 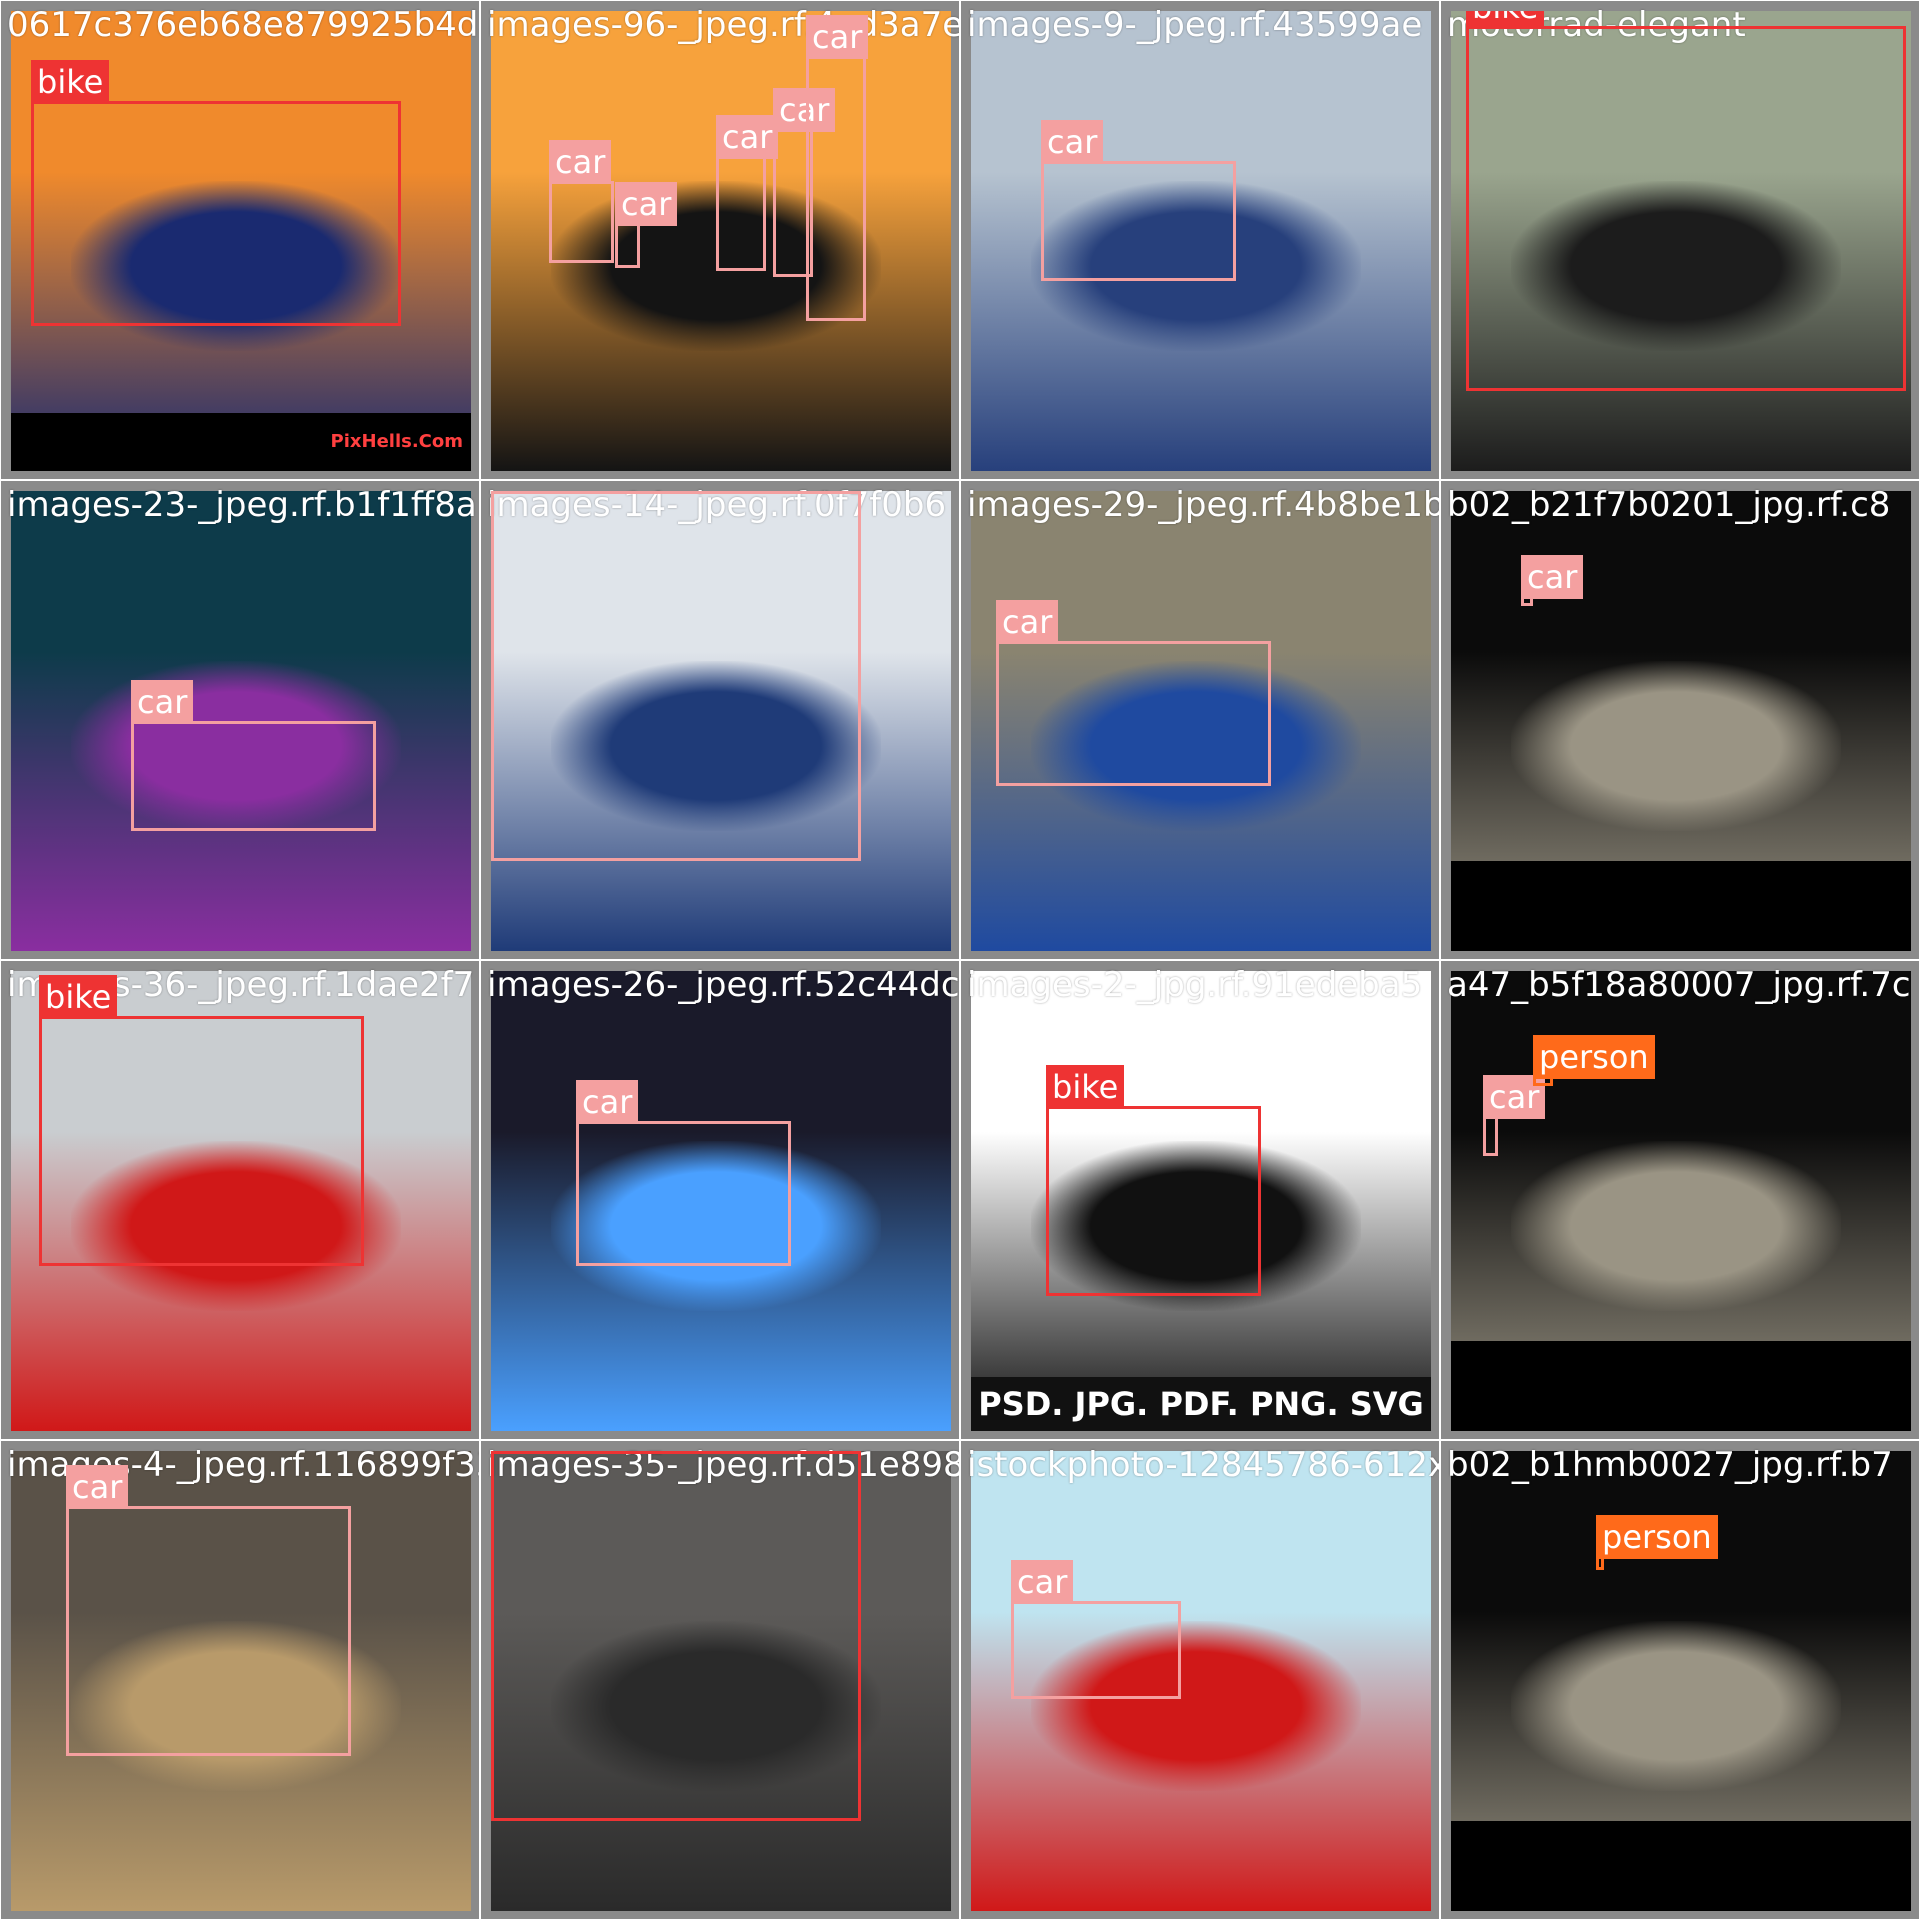 I want to click on tile-photo: car person, so click(x=1681, y=1201).